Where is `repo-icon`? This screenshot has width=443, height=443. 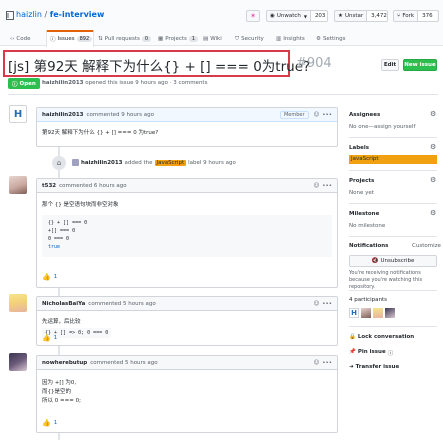 repo-icon is located at coordinates (10, 15).